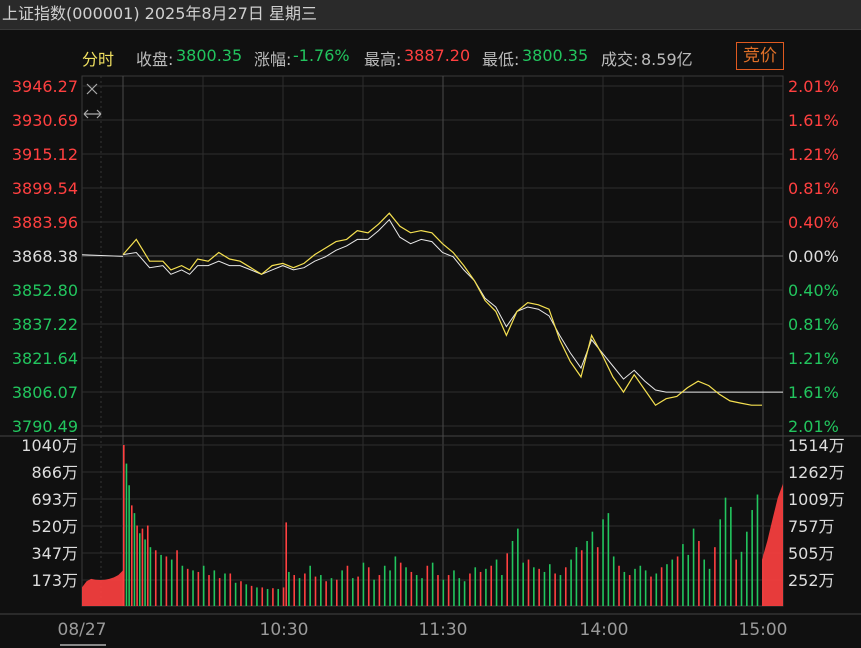 The height and width of the screenshot is (648, 861). I want to click on volume-tick-label: 520万, so click(54, 526).